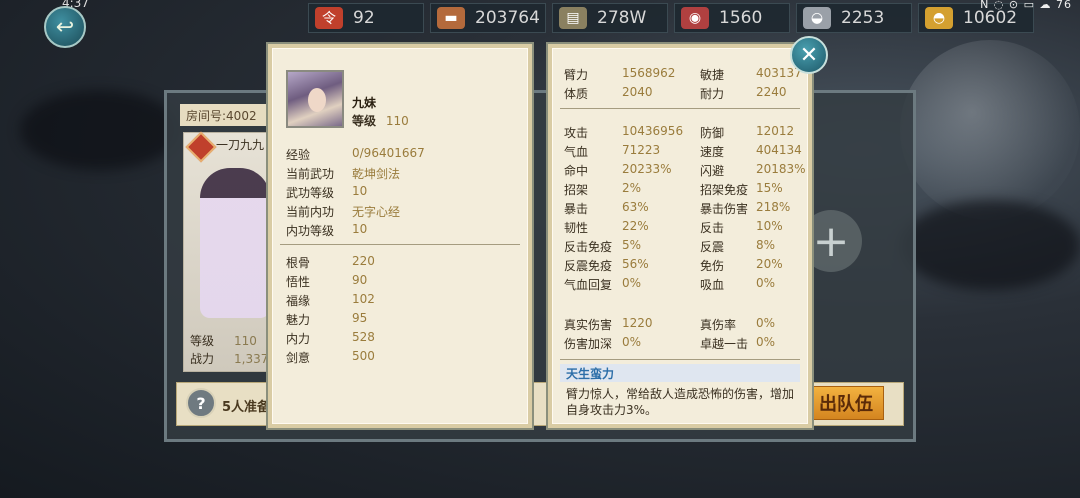  What do you see at coordinates (846, 403) in the screenshot?
I see `leave-team-button: 出队伍` at bounding box center [846, 403].